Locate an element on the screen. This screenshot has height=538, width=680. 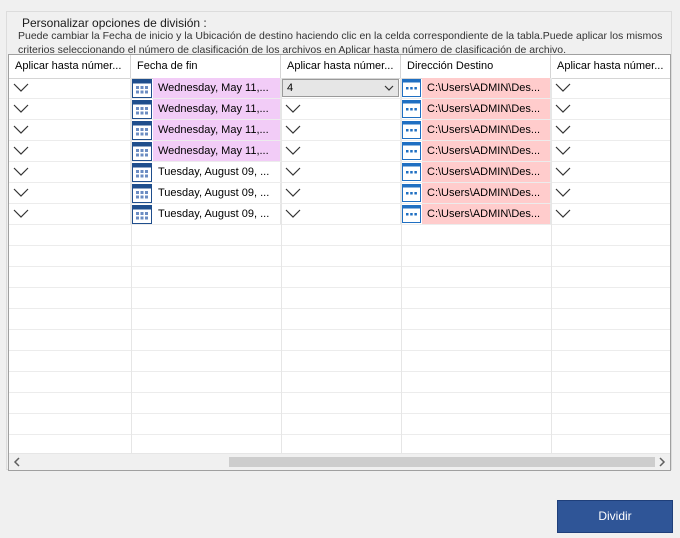
apply-until-value: 4 is located at coordinates (290, 88).